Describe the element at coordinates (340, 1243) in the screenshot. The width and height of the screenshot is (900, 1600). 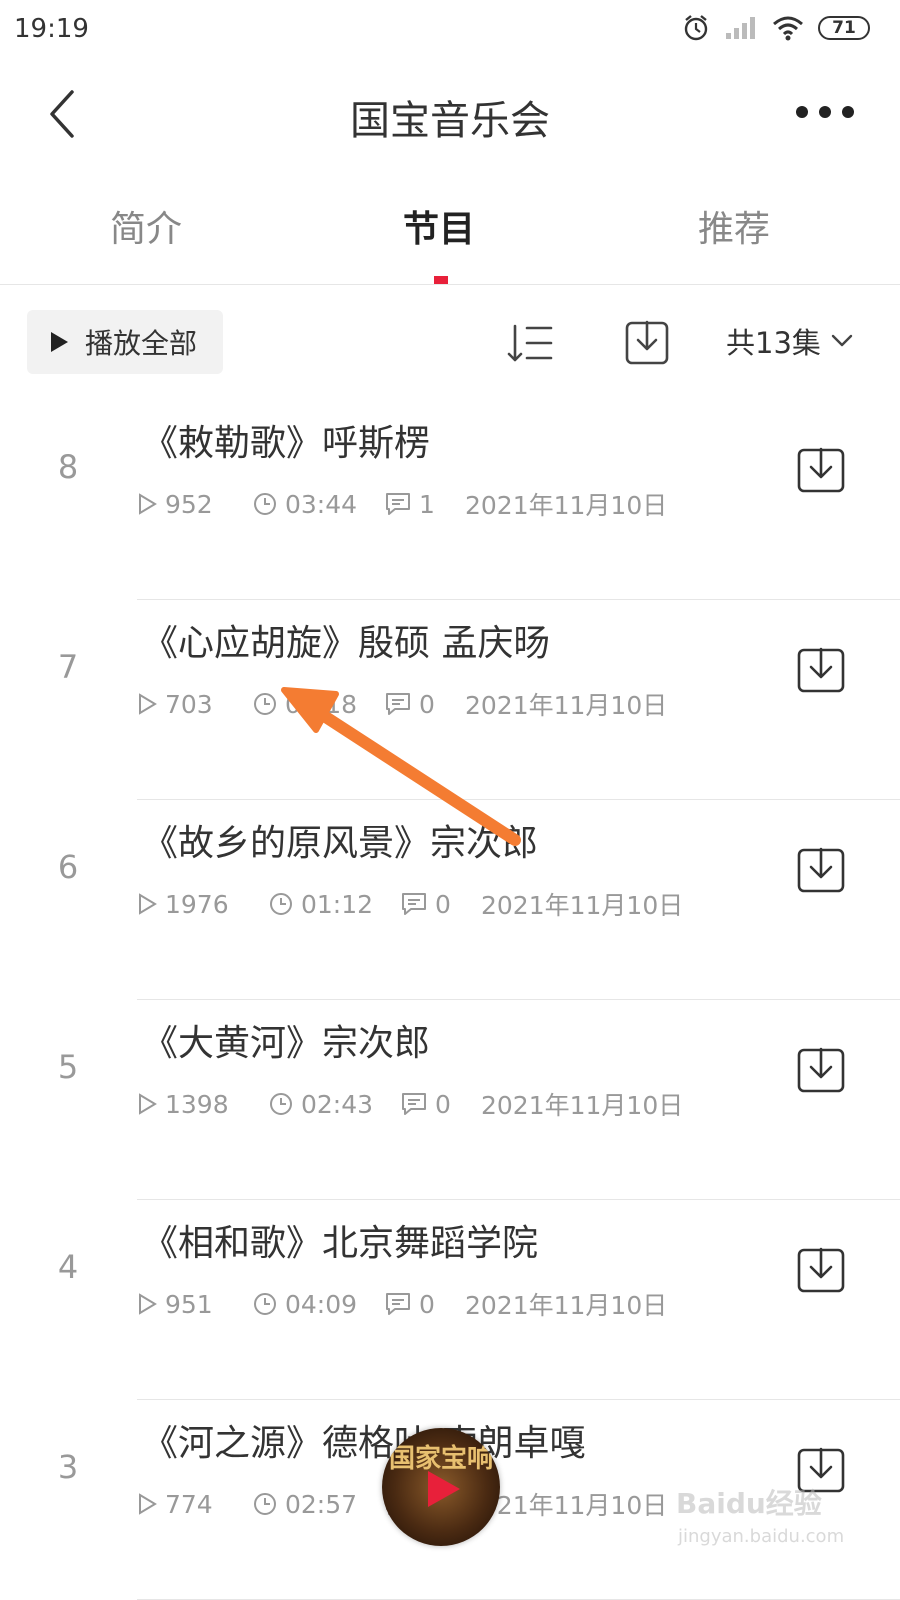
I see `episode-title: 《相和歌》北京舞蹈学院` at that location.